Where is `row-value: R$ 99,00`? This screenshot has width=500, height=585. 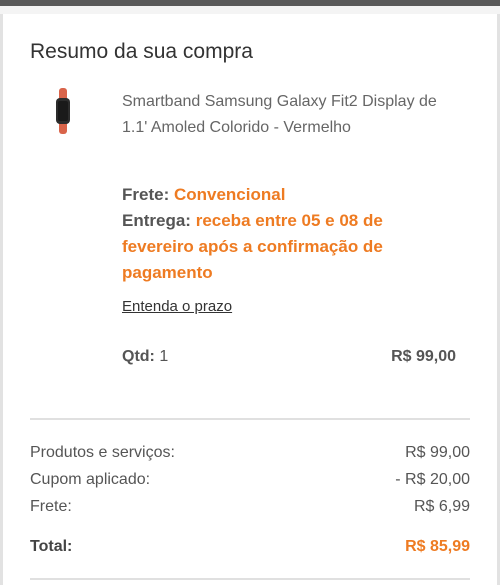 row-value: R$ 99,00 is located at coordinates (437, 452).